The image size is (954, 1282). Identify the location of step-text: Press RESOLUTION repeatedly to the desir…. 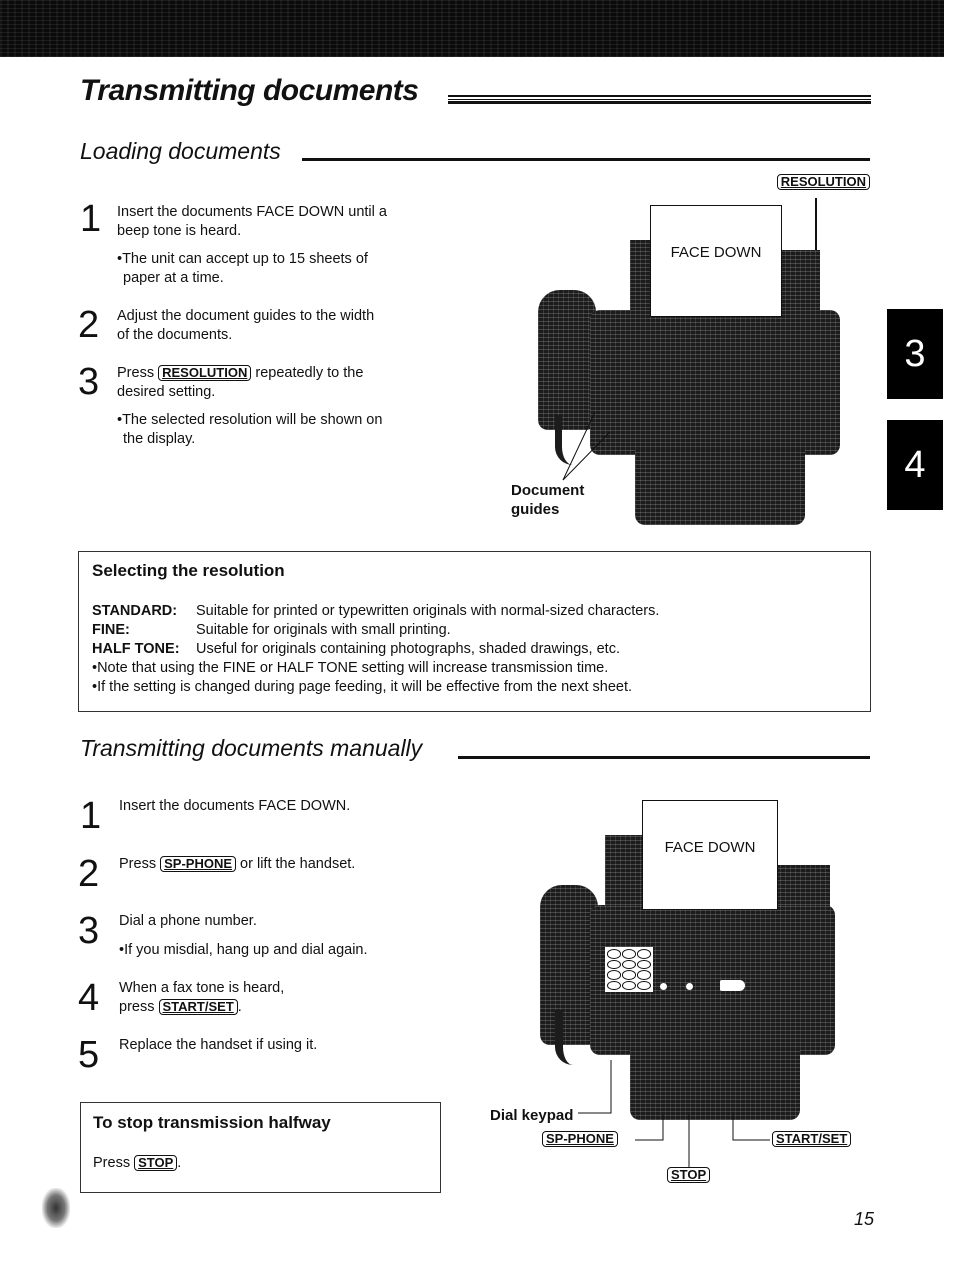
(282, 406).